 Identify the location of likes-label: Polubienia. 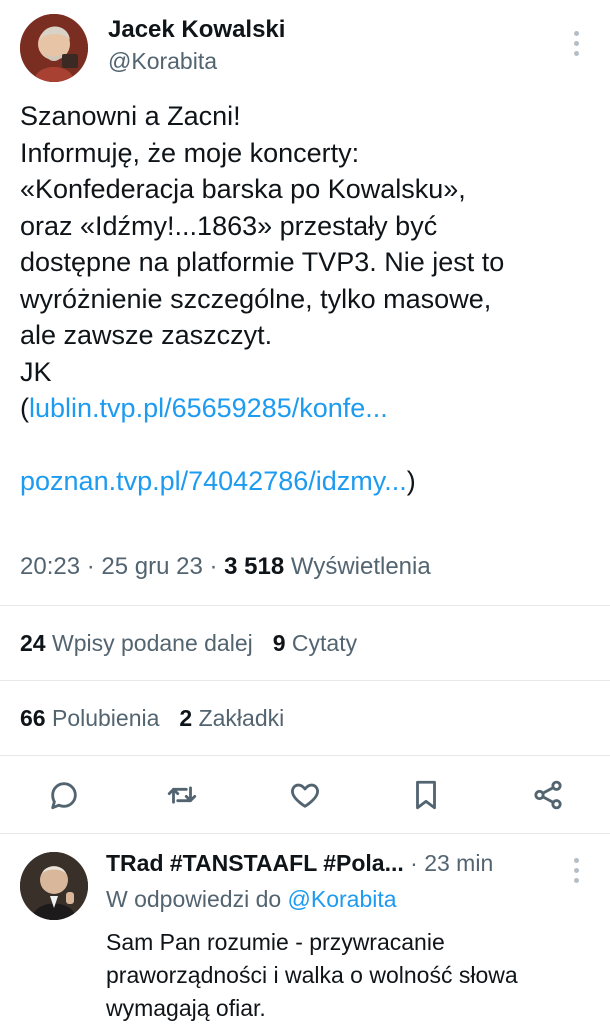
(105, 718).